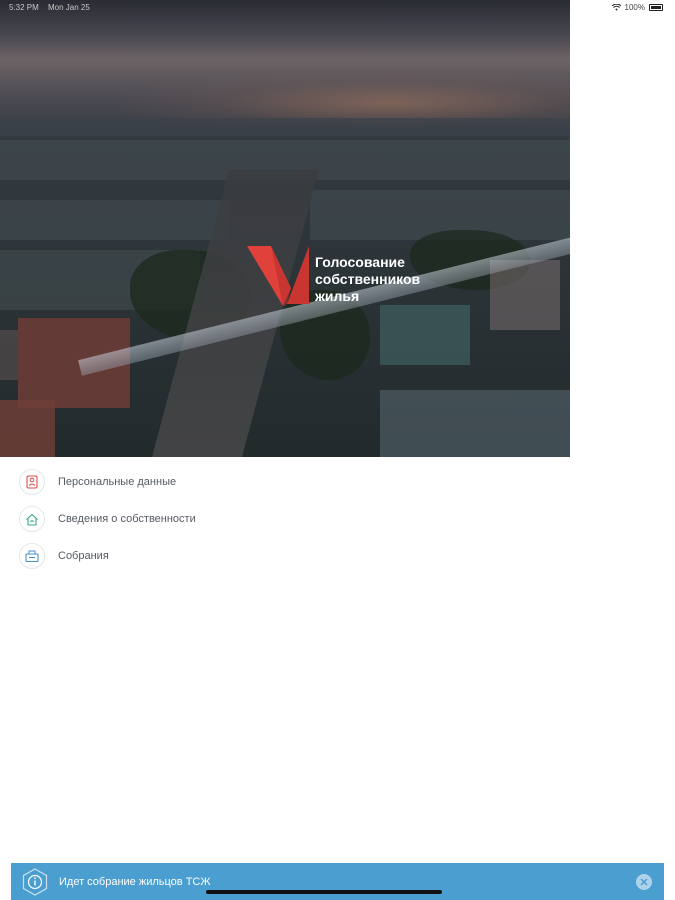  What do you see at coordinates (324, 892) in the screenshot?
I see `home-indicator` at bounding box center [324, 892].